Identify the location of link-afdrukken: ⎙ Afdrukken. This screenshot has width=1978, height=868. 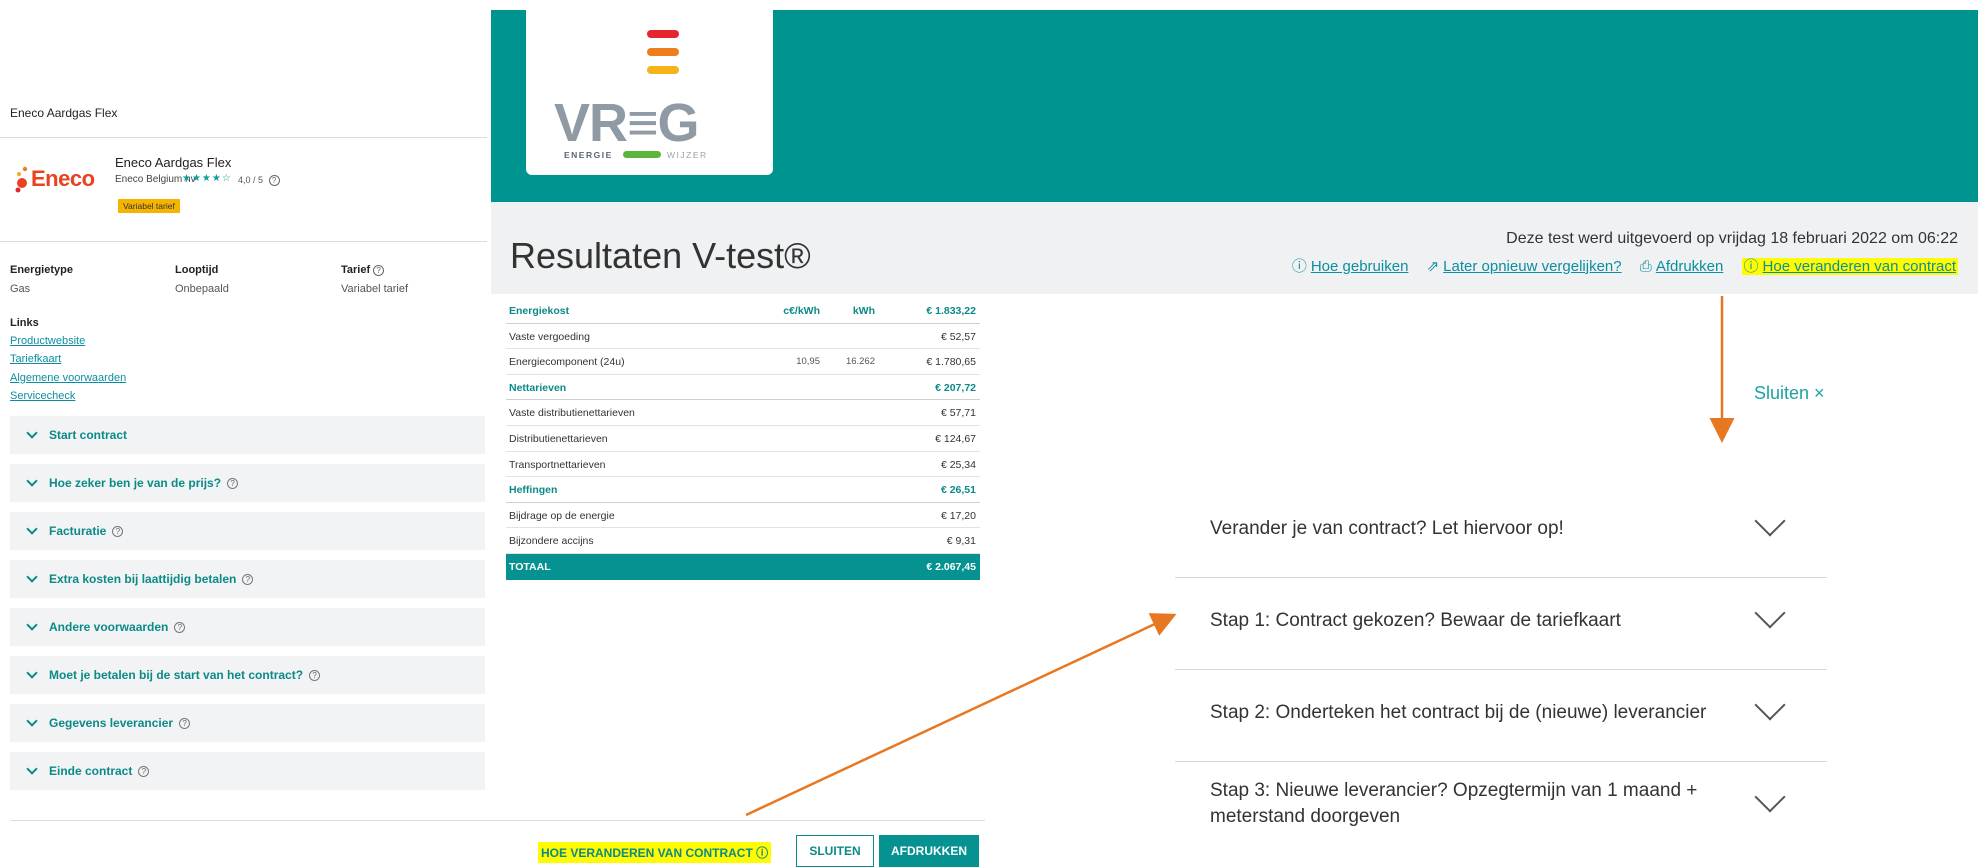
(1682, 266).